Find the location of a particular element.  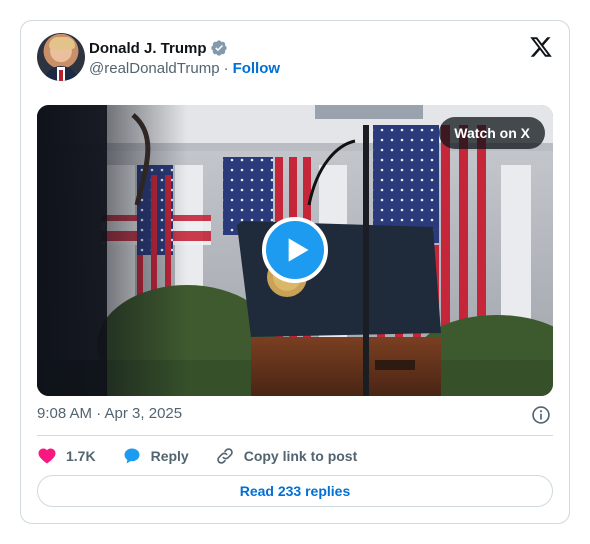

like-button: 1.7K is located at coordinates (66, 456).